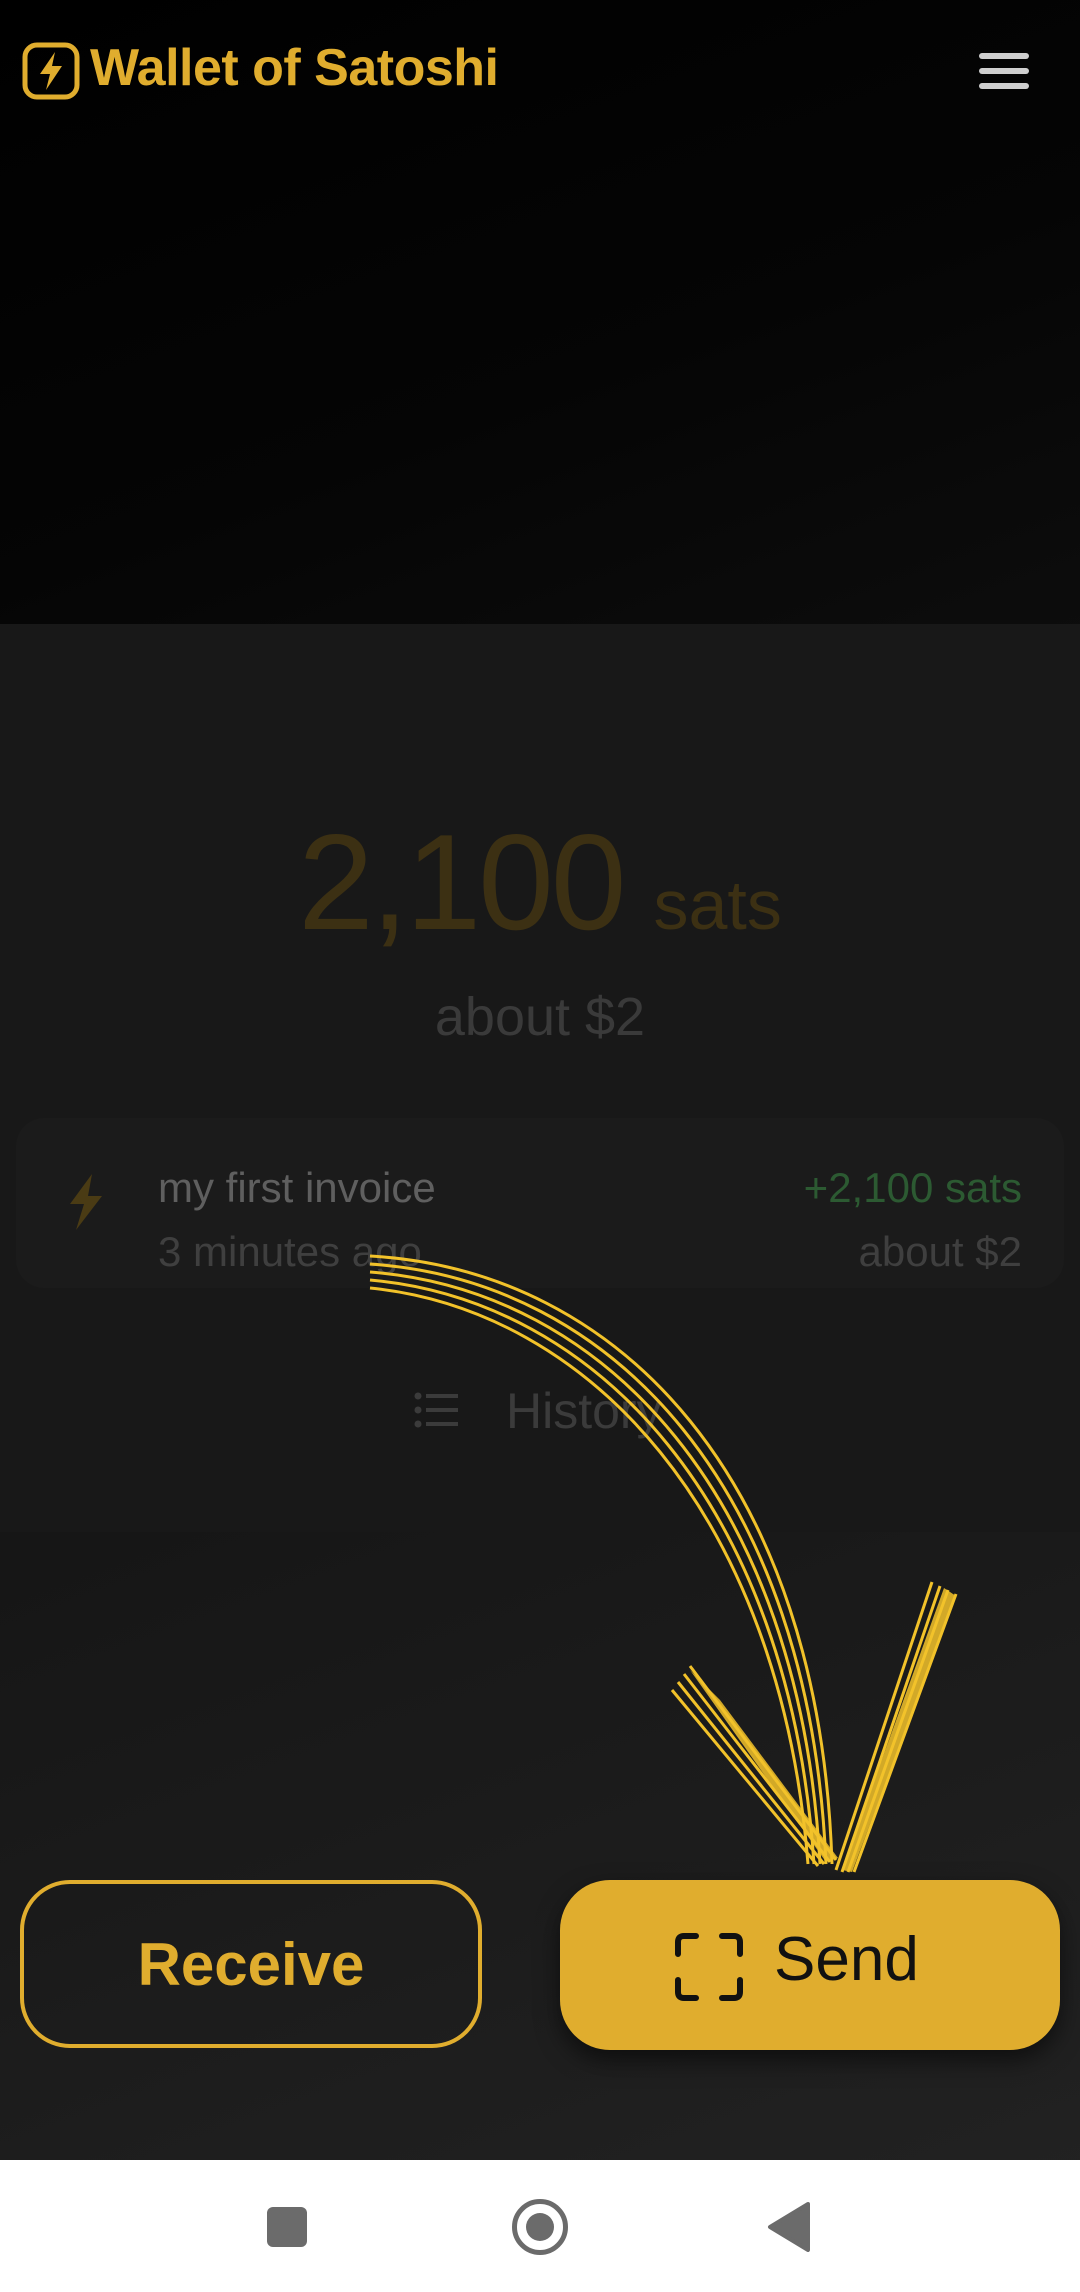 This screenshot has width=1080, height=2292. I want to click on balance-unit: sats, so click(717, 905).